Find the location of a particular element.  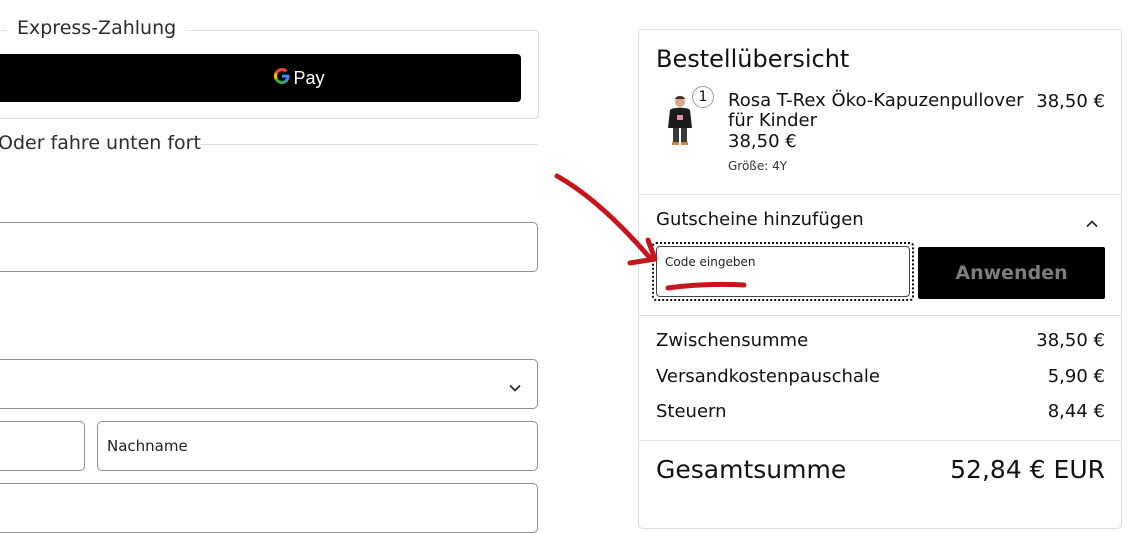

annotation-arrow-icon is located at coordinates (603, 217).